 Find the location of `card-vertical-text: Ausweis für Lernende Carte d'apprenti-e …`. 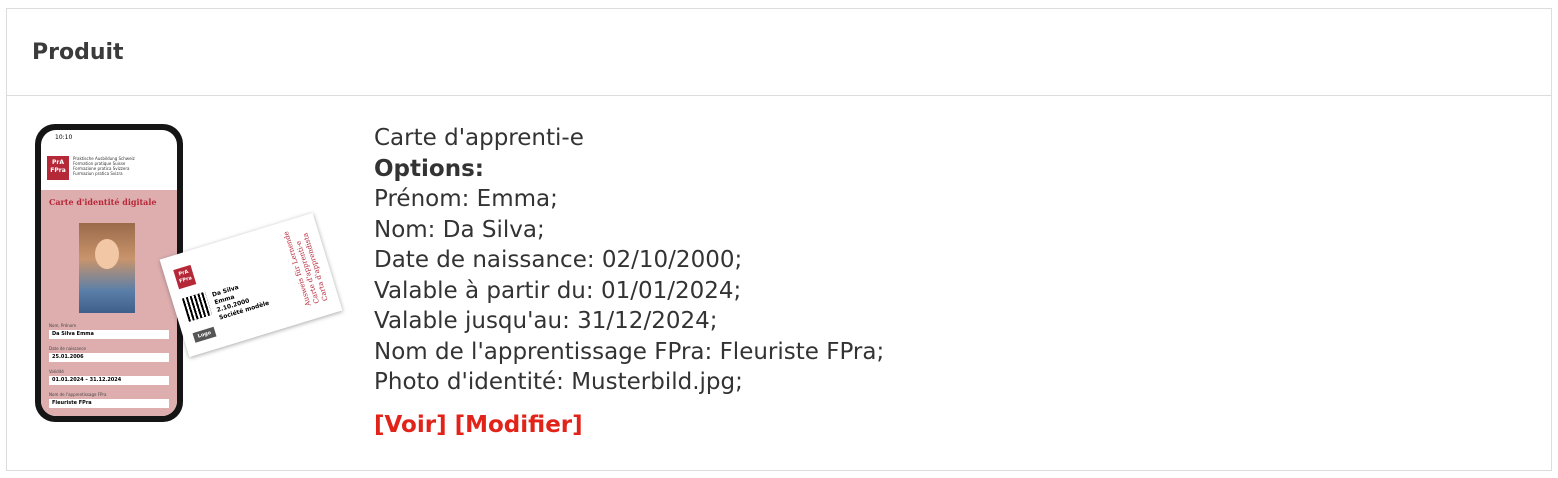

card-vertical-text: Ausweis für Lernende Carte d'apprenti-e … is located at coordinates (306, 266).